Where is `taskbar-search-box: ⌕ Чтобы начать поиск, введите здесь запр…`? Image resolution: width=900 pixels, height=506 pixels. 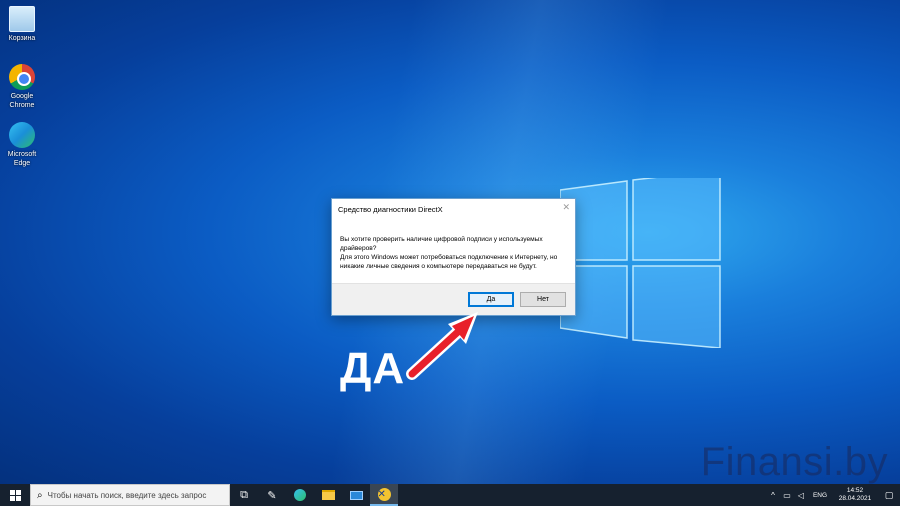
taskbar-search-box: ⌕ Чтобы начать поиск, введите здесь запр… is located at coordinates (130, 495).